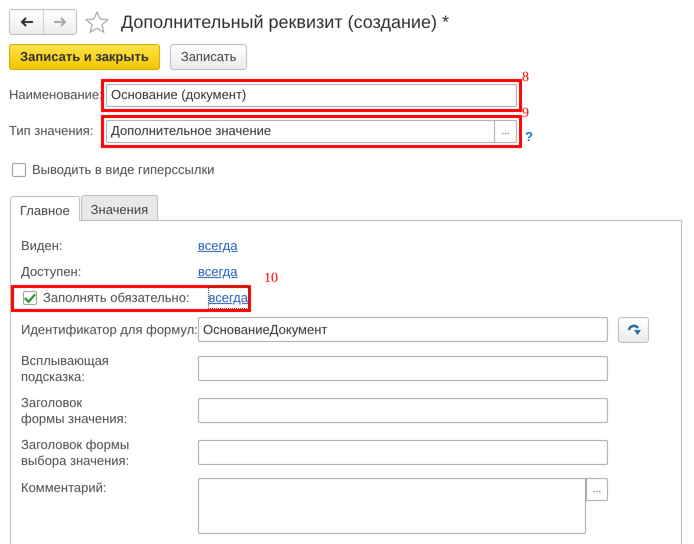 This screenshot has height=544, width=694. I want to click on forward-arrow-icon, so click(60, 22).